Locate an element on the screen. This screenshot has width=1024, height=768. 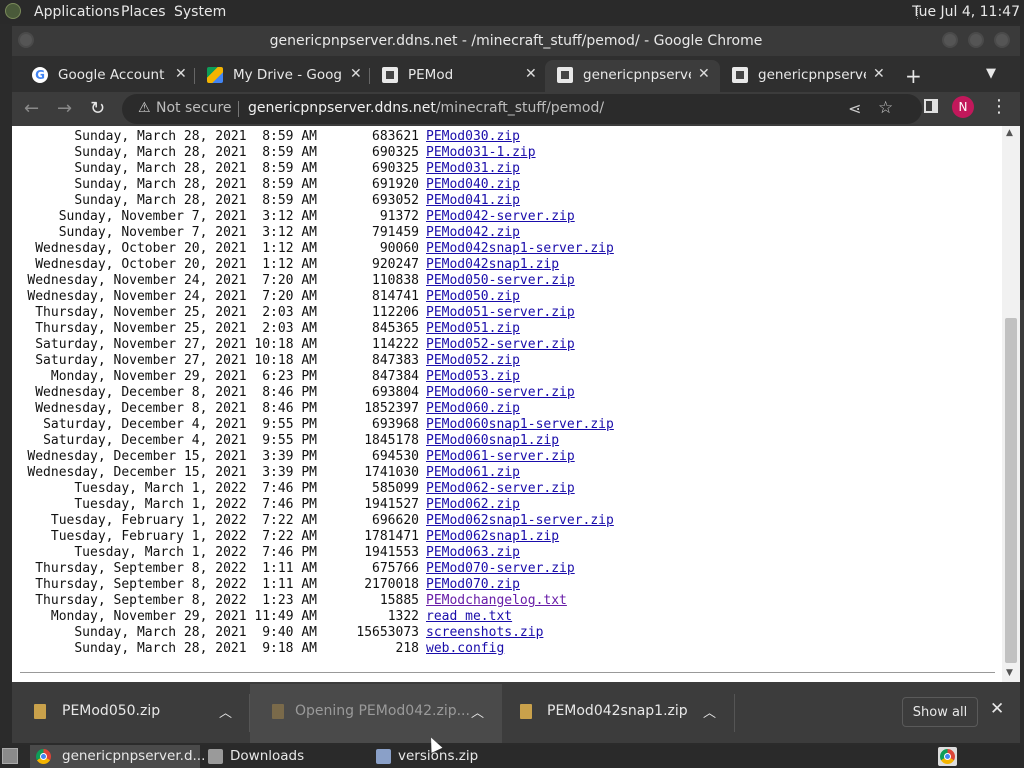
file-link: PEMod062.zip is located at coordinates (473, 505).